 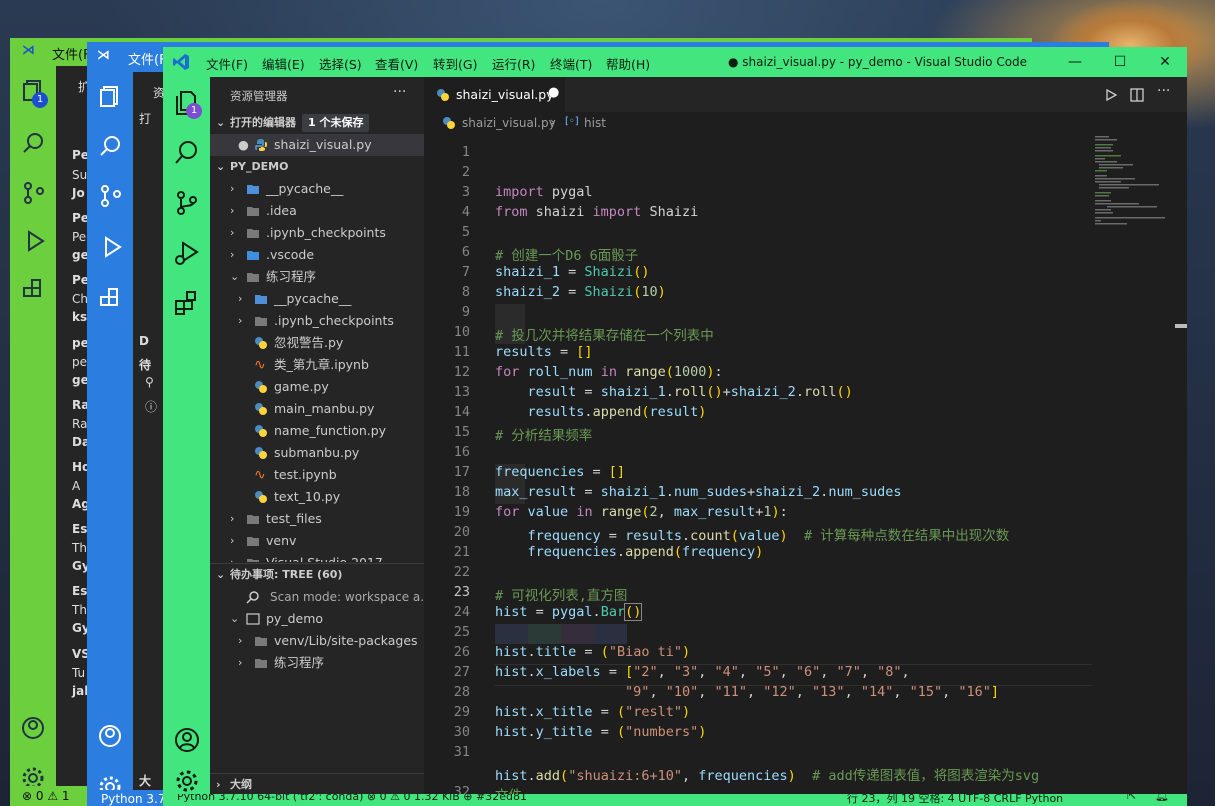 What do you see at coordinates (317, 211) in the screenshot?
I see `tree-item: › .idea` at bounding box center [317, 211].